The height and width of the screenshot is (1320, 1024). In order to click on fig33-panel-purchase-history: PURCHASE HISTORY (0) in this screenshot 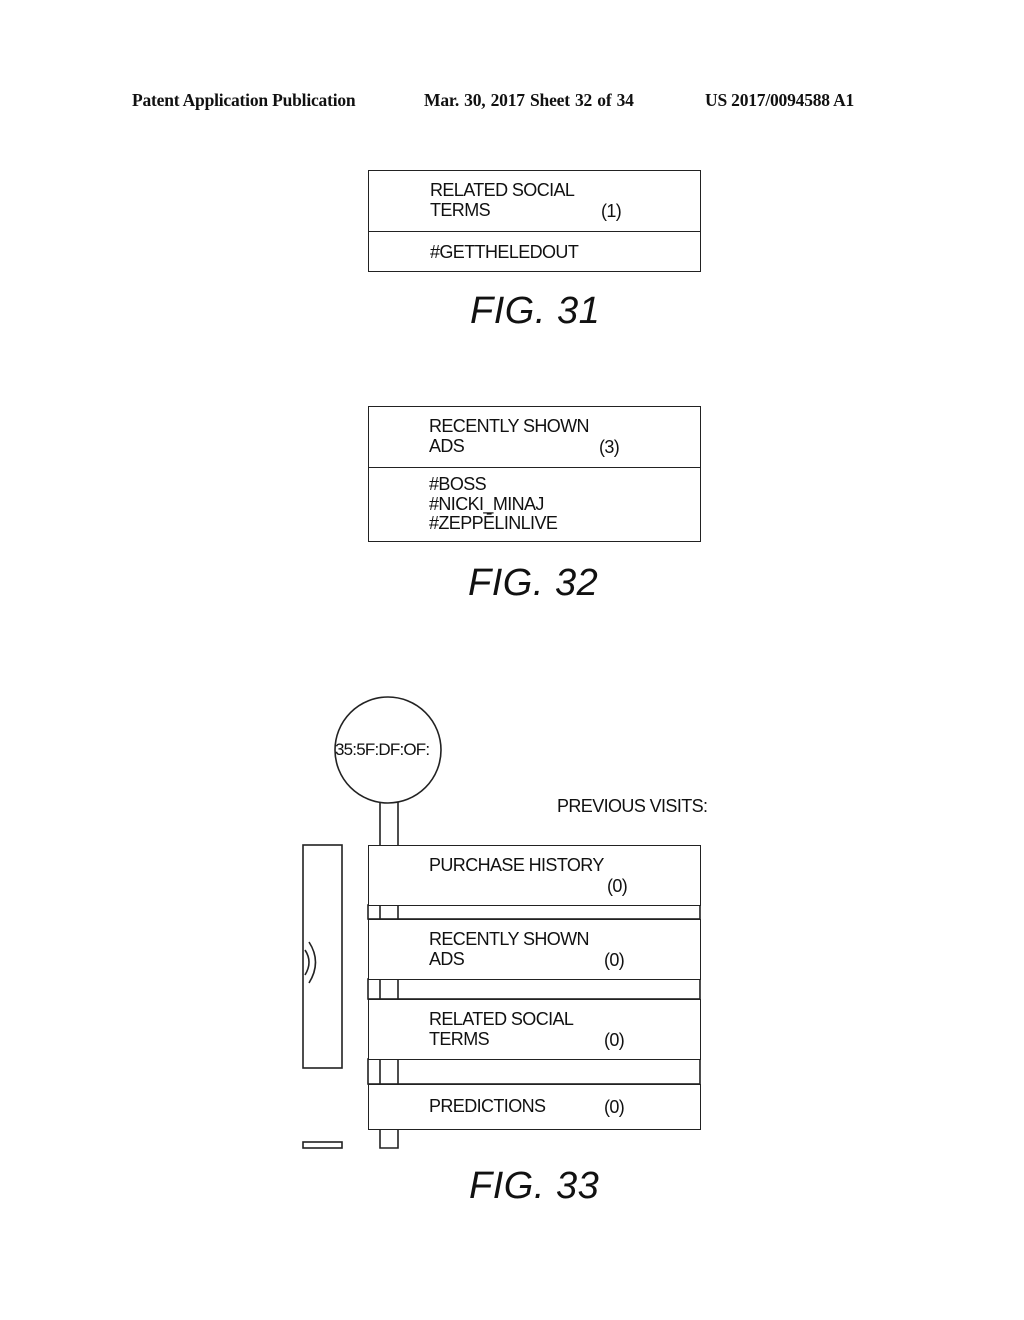, I will do `click(534, 875)`.